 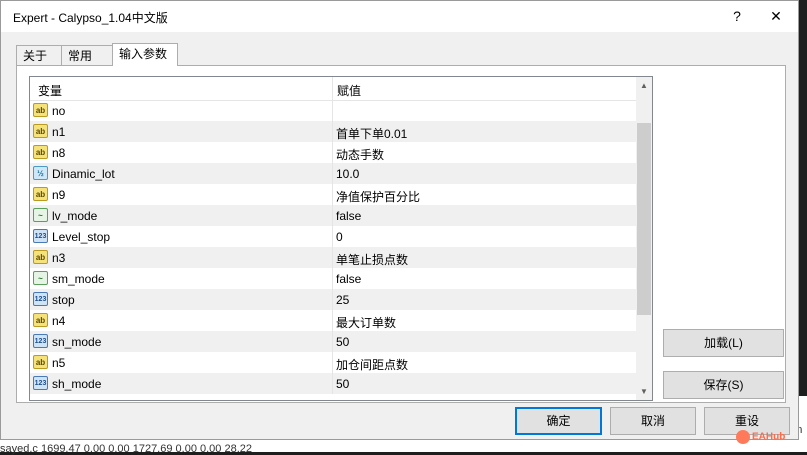 What do you see at coordinates (333, 320) in the screenshot?
I see `param-row: ab n4 最大订单数` at bounding box center [333, 320].